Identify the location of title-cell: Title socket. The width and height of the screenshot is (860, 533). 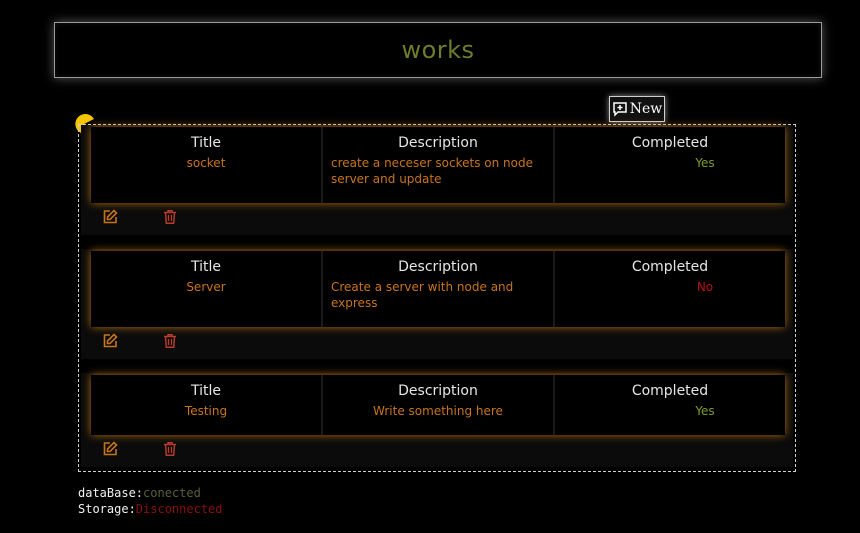
(207, 165).